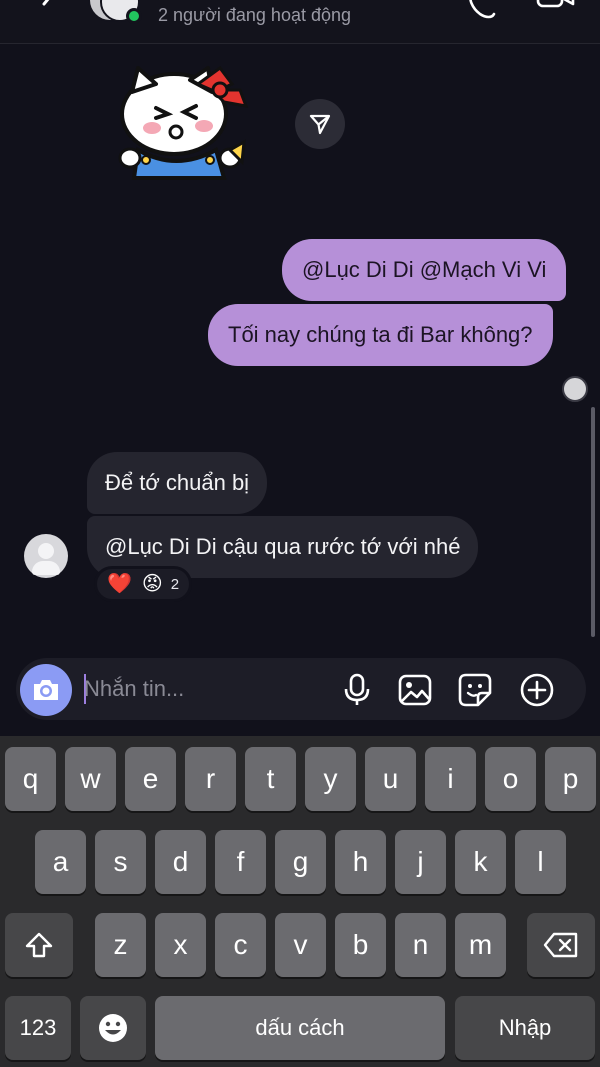 This screenshot has width=600, height=1067. I want to click on voice-message-button, so click(357, 690).